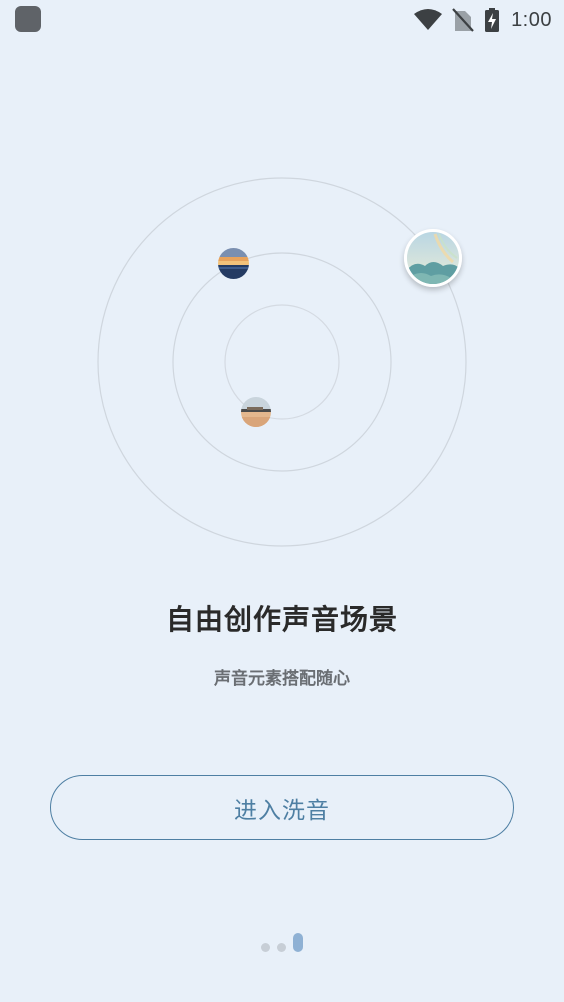 The width and height of the screenshot is (564, 1002). Describe the element at coordinates (282, 807) in the screenshot. I see `enter-button: 进入洗音` at that location.